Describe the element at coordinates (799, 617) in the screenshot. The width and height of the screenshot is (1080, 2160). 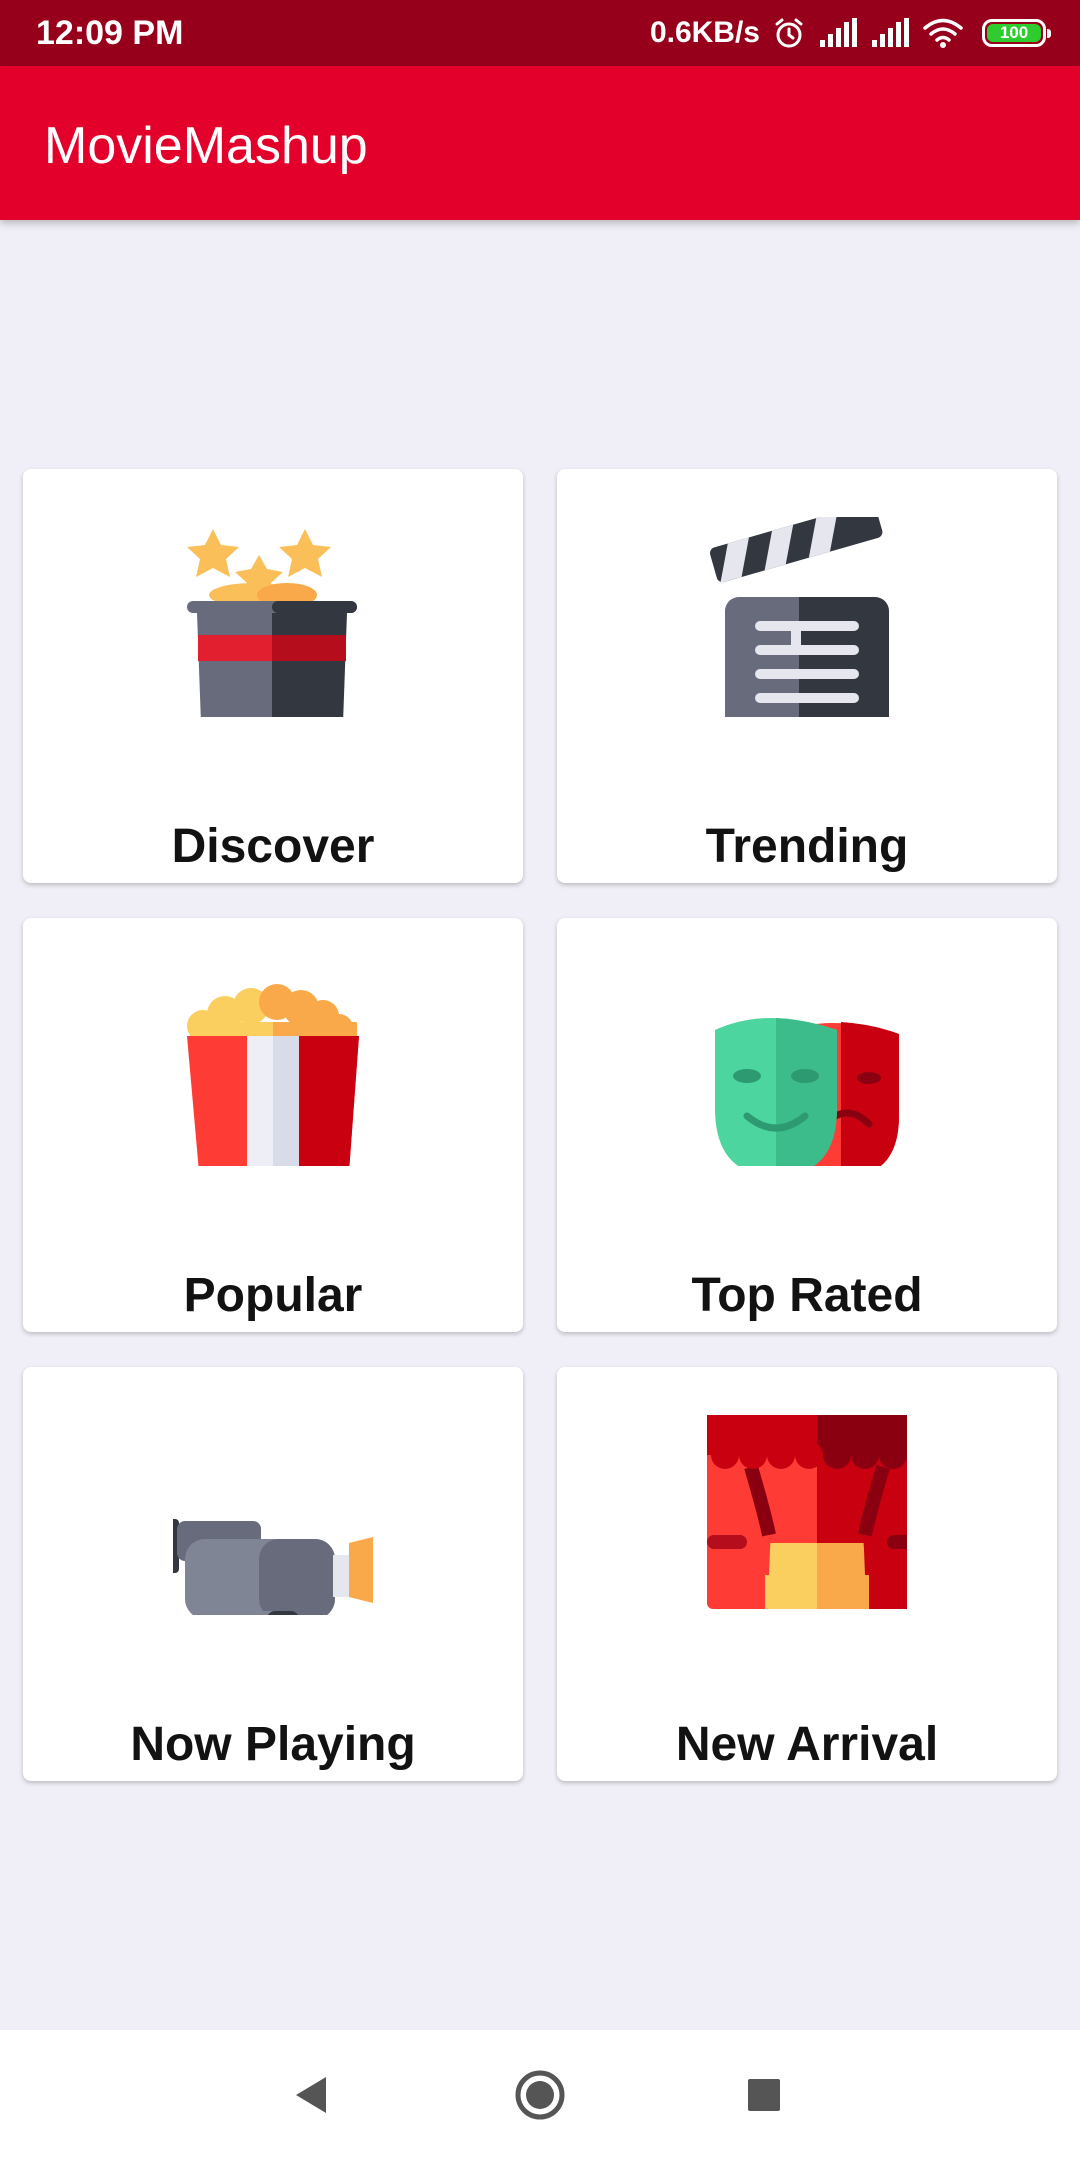
I see `clapperboard-icon` at that location.